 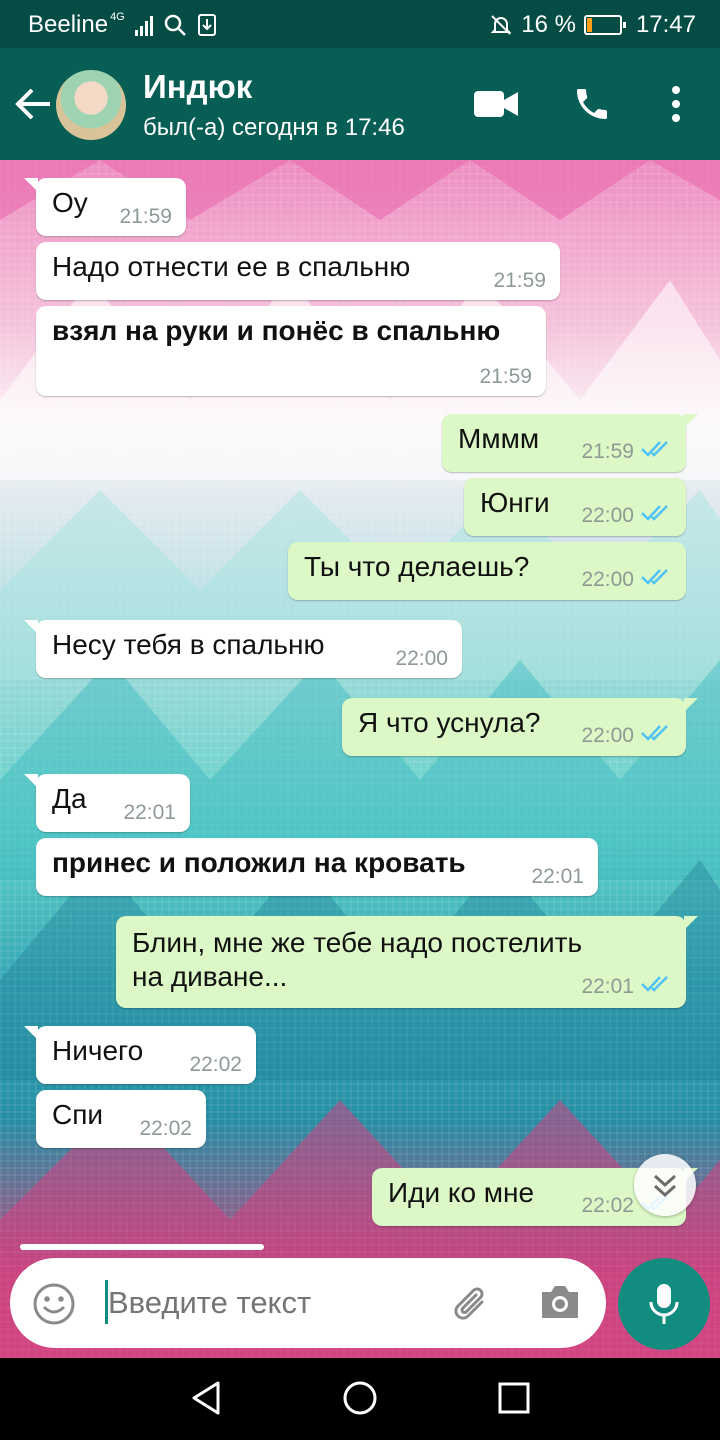 I want to click on nav-home-icon, so click(x=360, y=1398).